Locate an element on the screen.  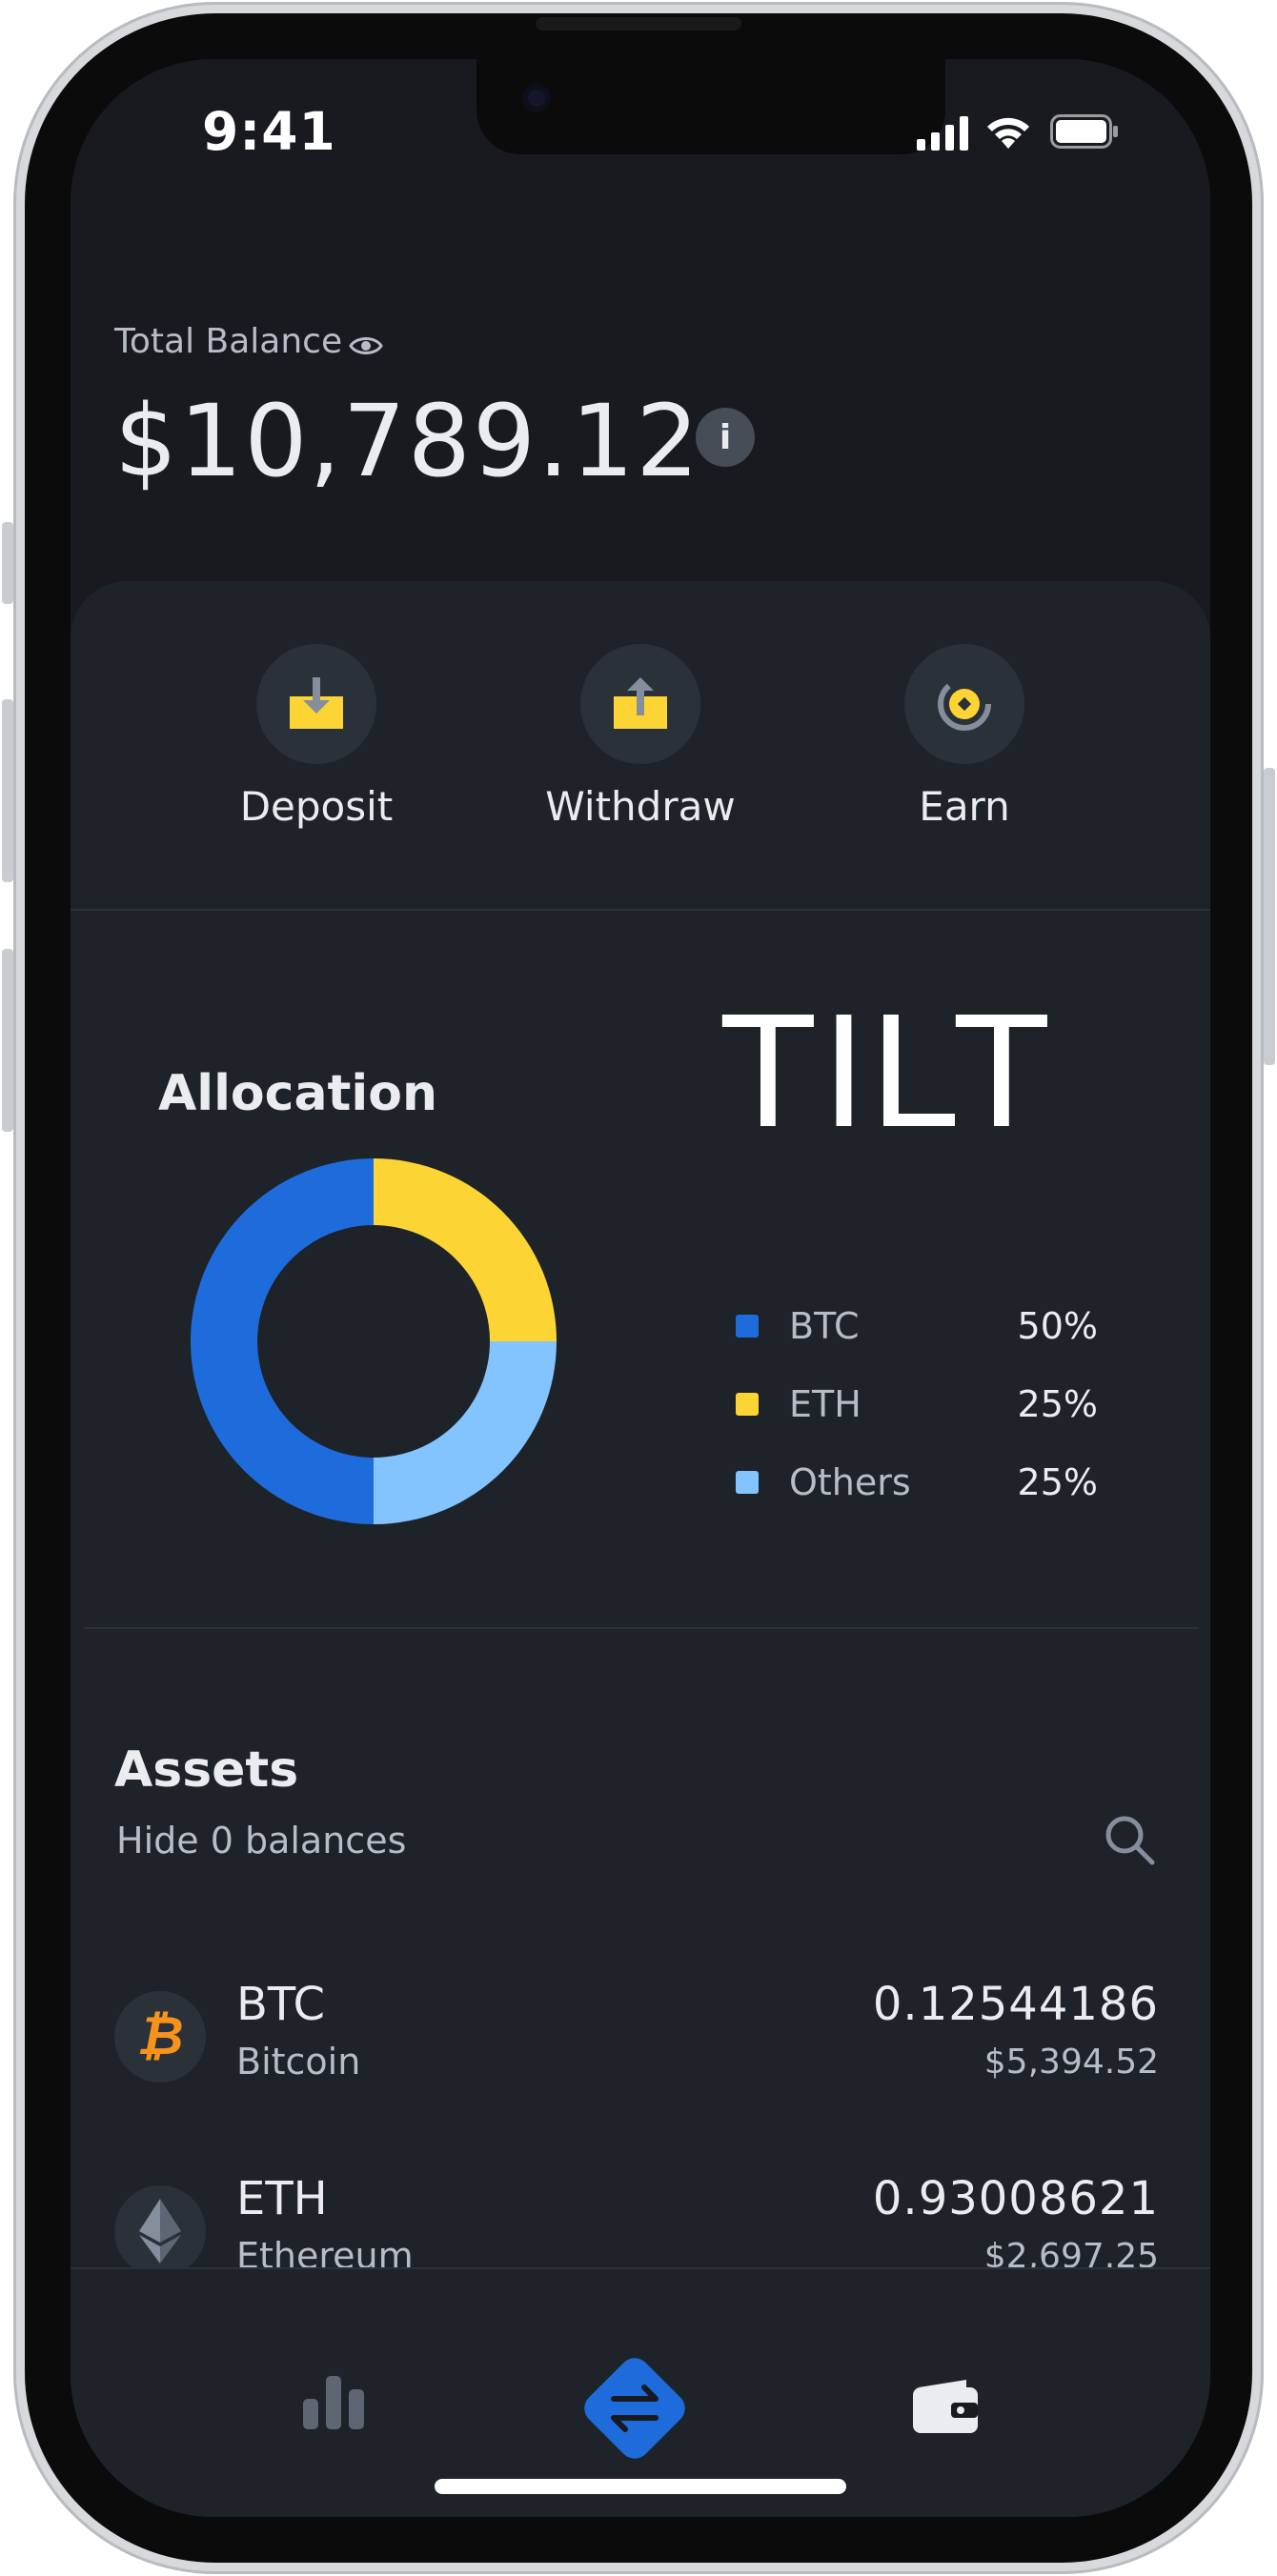
info-icon: i is located at coordinates (725, 437).